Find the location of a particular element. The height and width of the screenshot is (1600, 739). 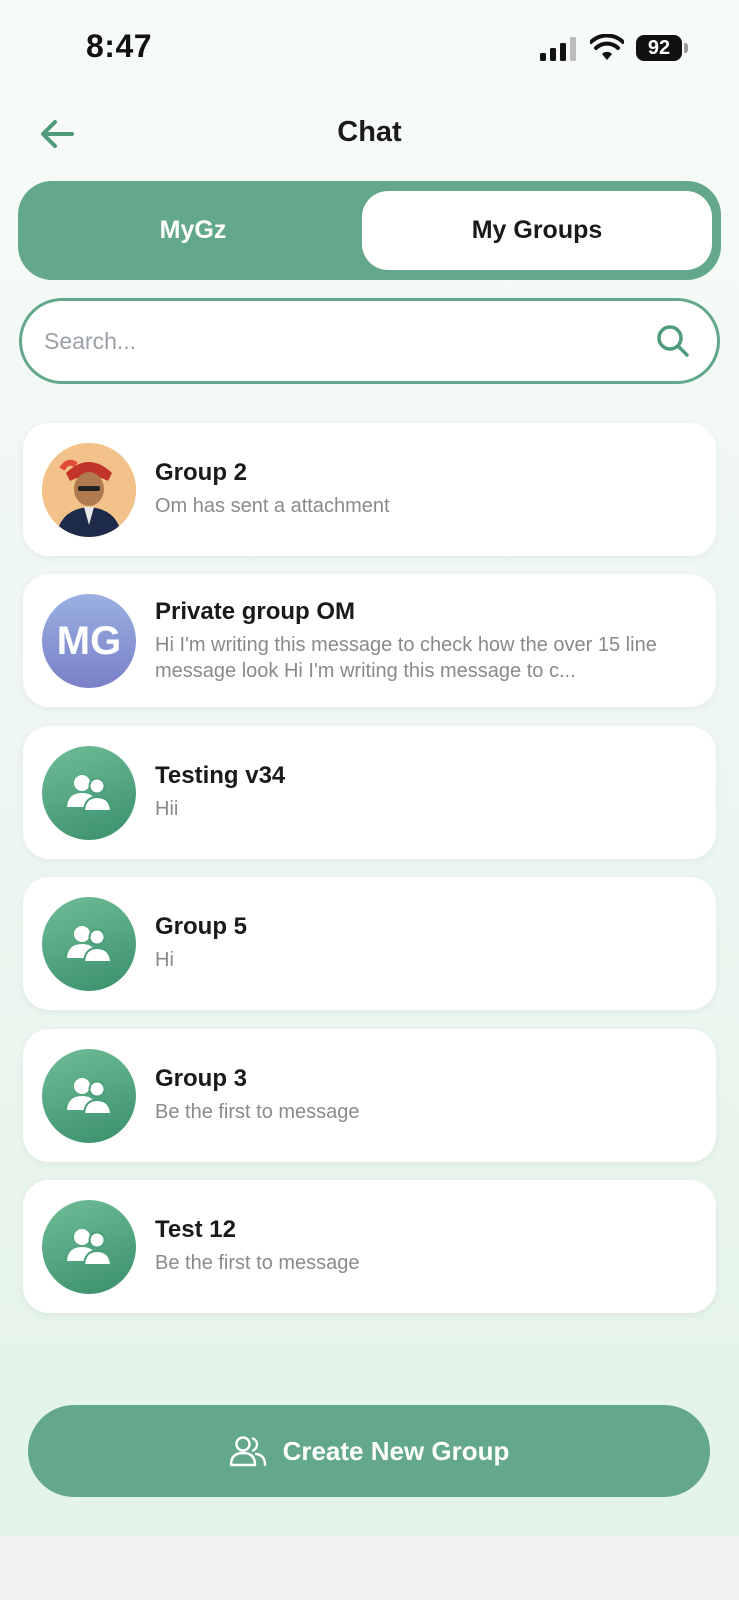

profile-photo-icon is located at coordinates (89, 490).